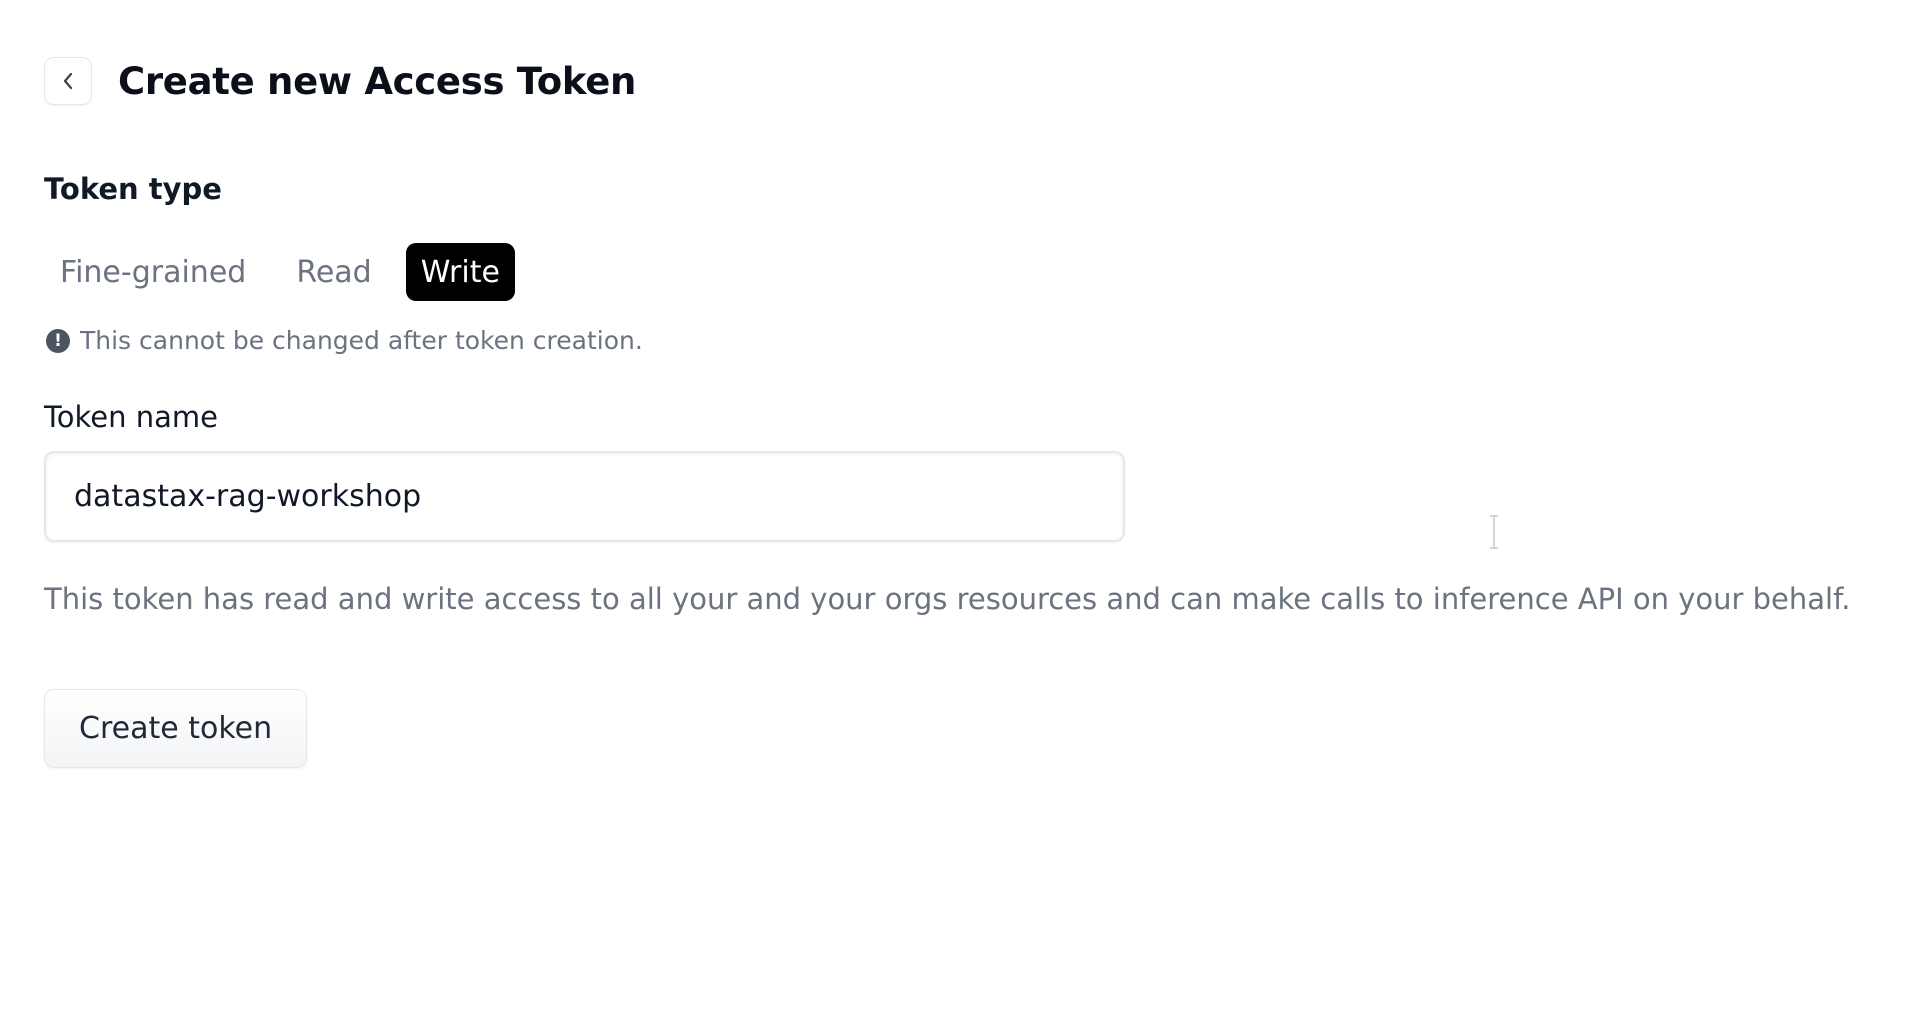  I want to click on back-button, so click(68, 81).